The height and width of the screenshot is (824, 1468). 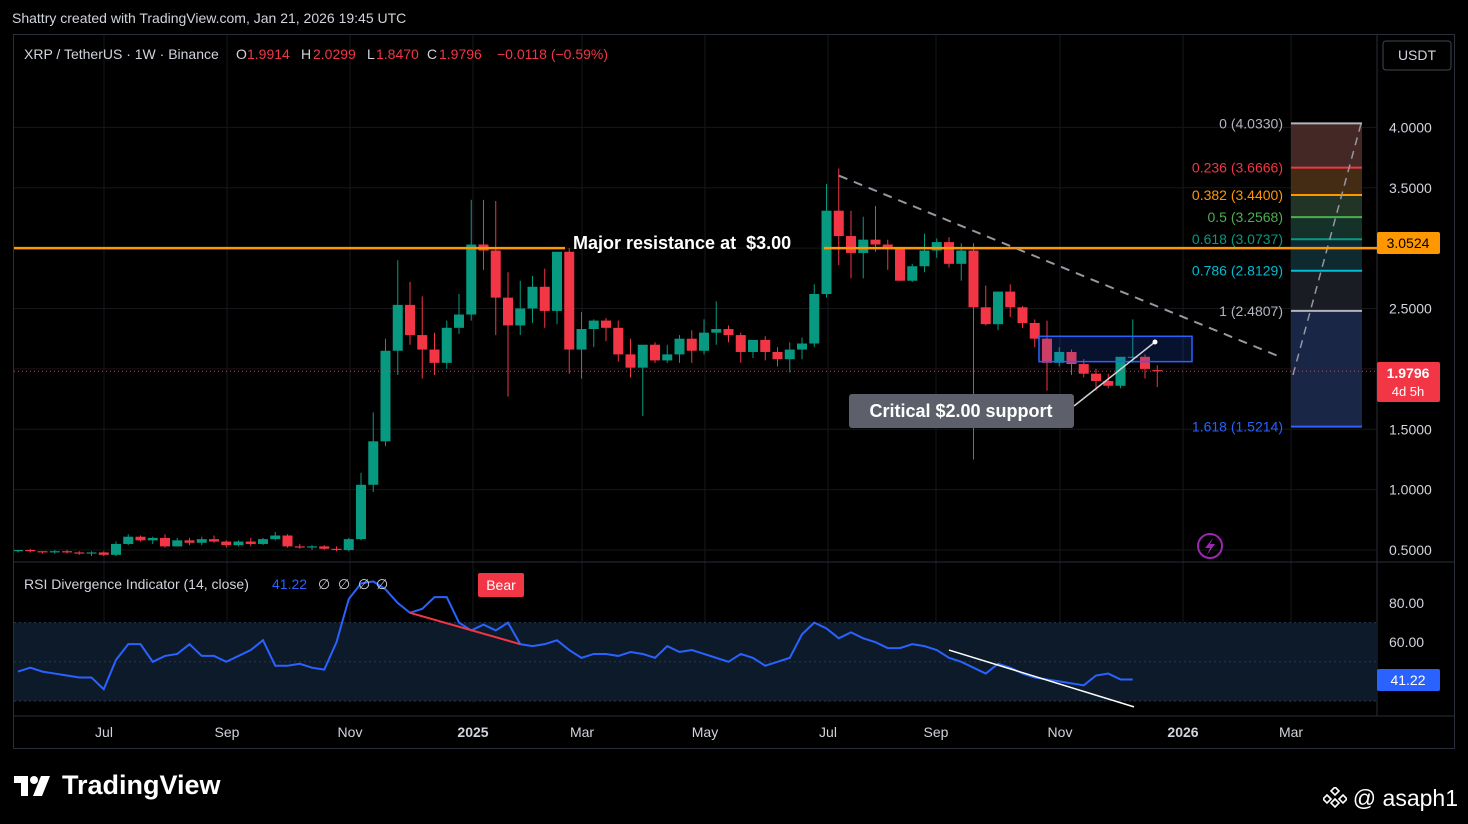 What do you see at coordinates (552, 54) in the screenshot?
I see `ohlc-change-value: −0.0118 (−0.59%)` at bounding box center [552, 54].